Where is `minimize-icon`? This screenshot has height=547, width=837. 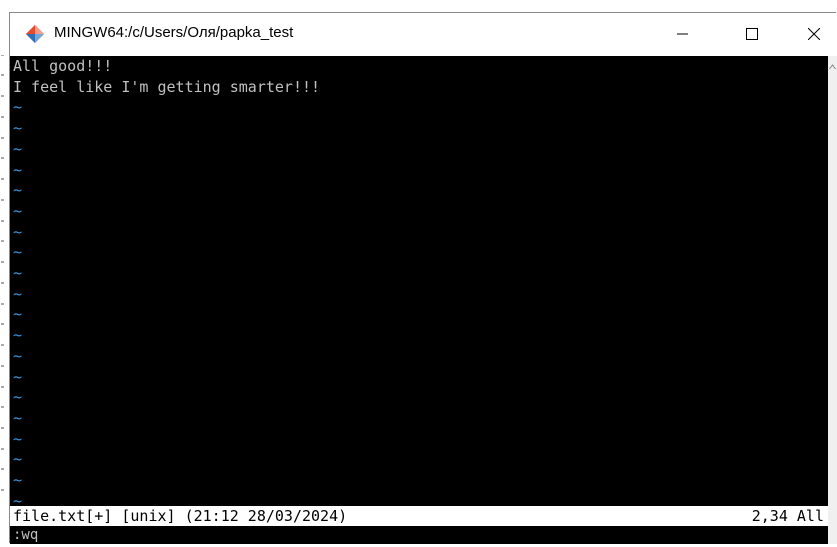 minimize-icon is located at coordinates (683, 34).